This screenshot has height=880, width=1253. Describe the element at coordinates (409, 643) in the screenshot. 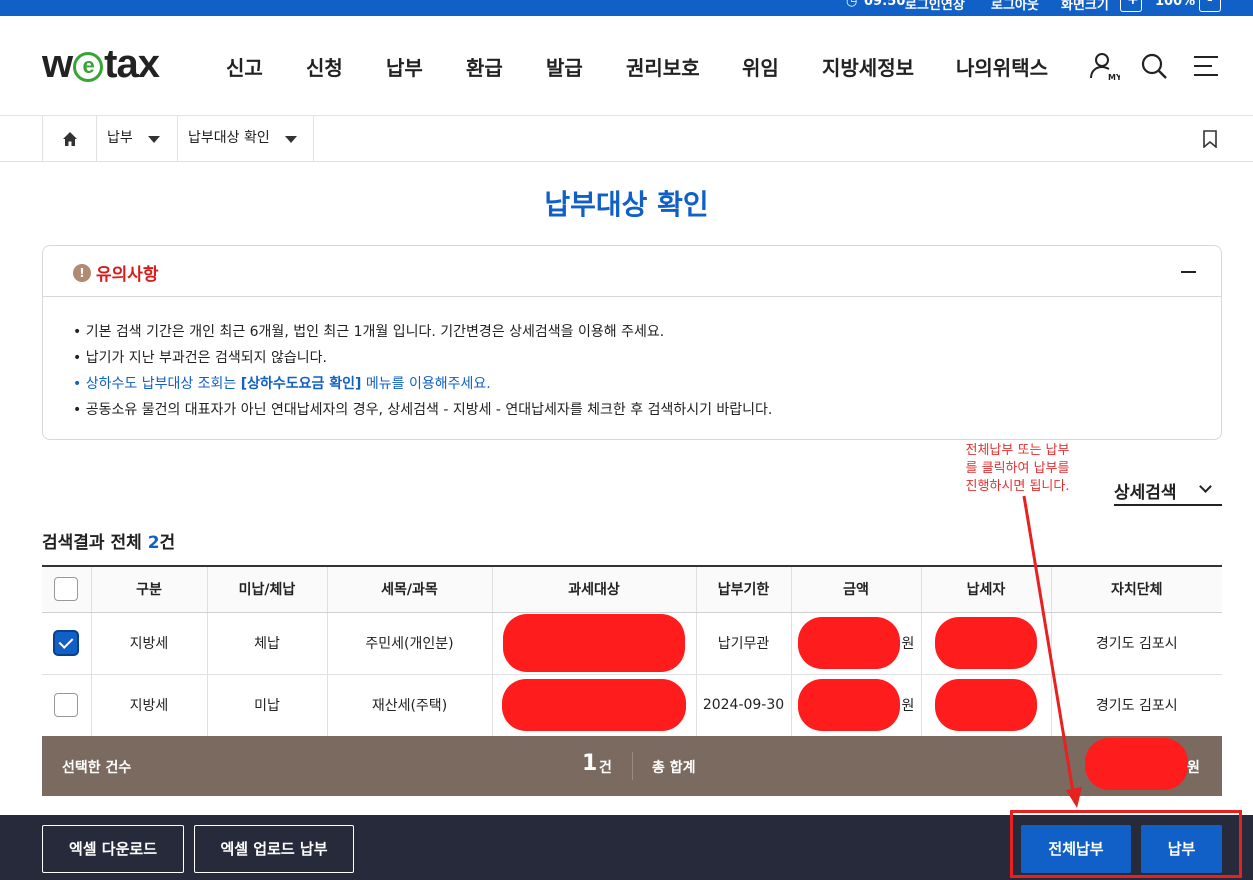

I see `row-tax-item: 주민세(개인분)` at that location.